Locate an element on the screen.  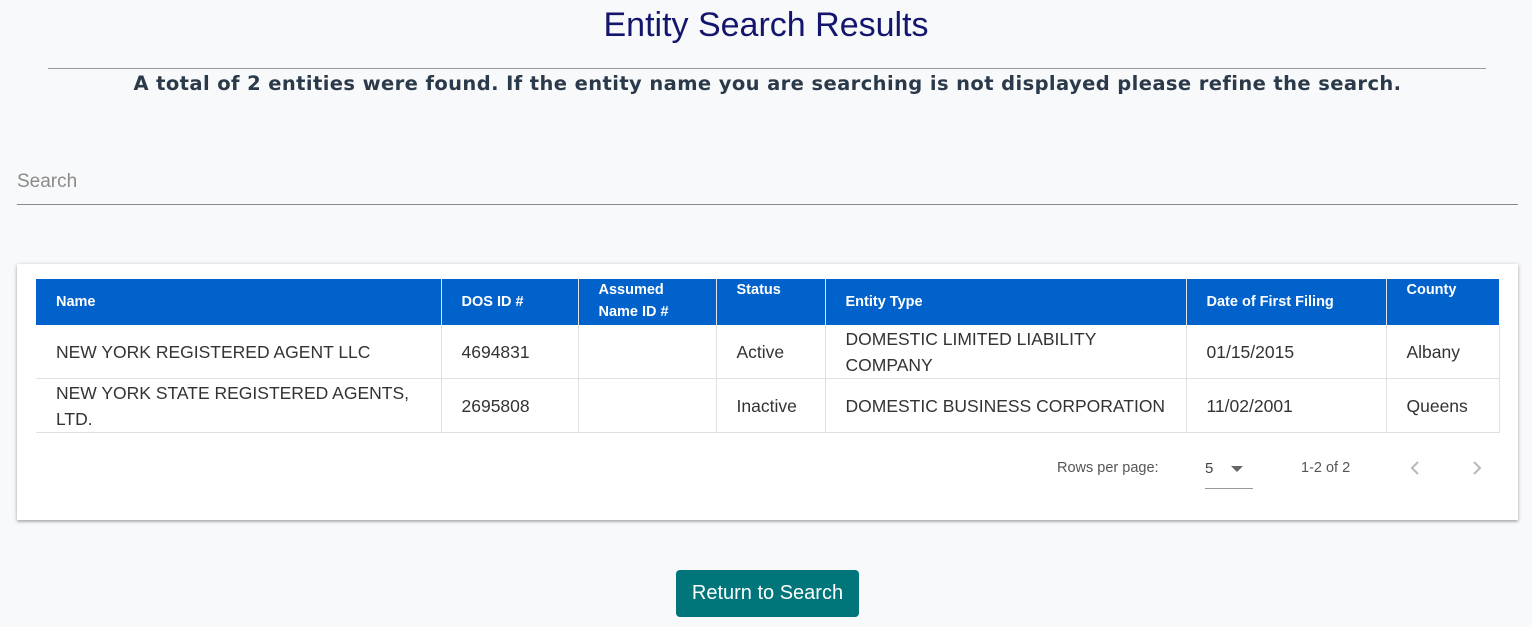
rows-per-page-select: 5 is located at coordinates (1229, 469).